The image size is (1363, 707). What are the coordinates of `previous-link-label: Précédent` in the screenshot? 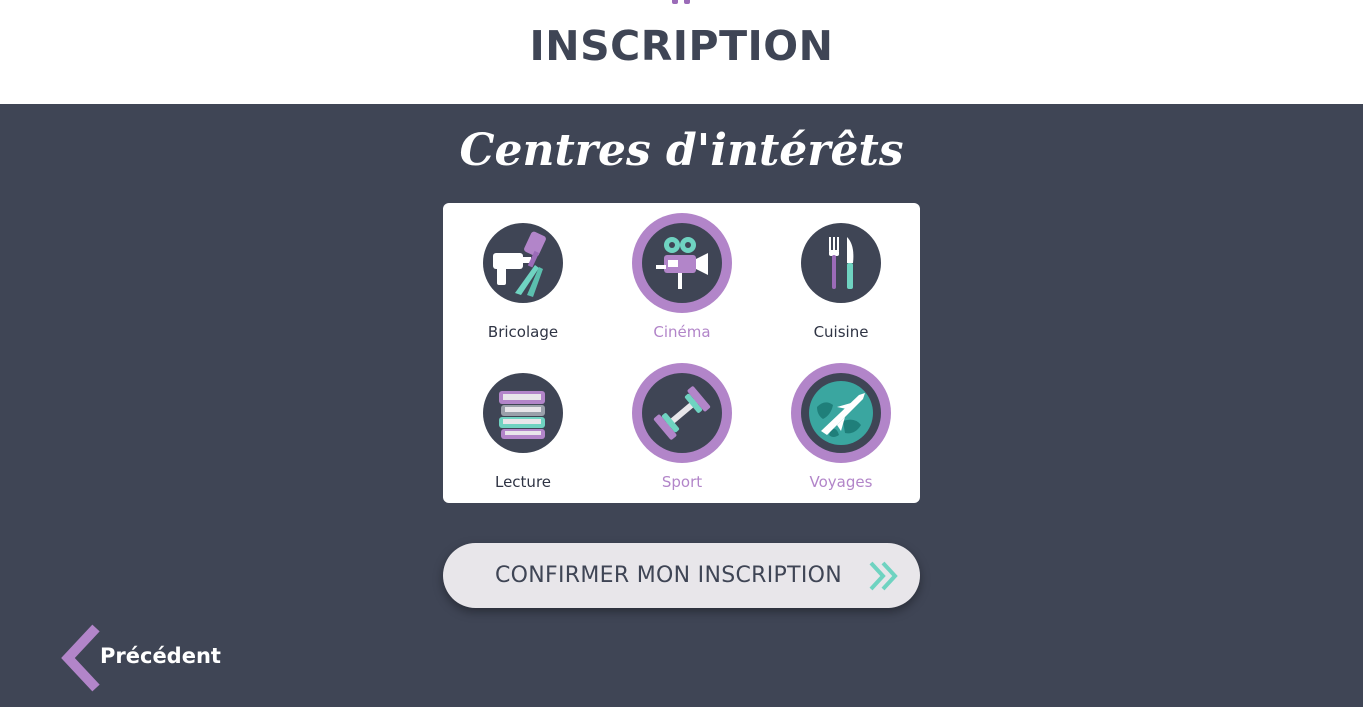 It's located at (160, 656).